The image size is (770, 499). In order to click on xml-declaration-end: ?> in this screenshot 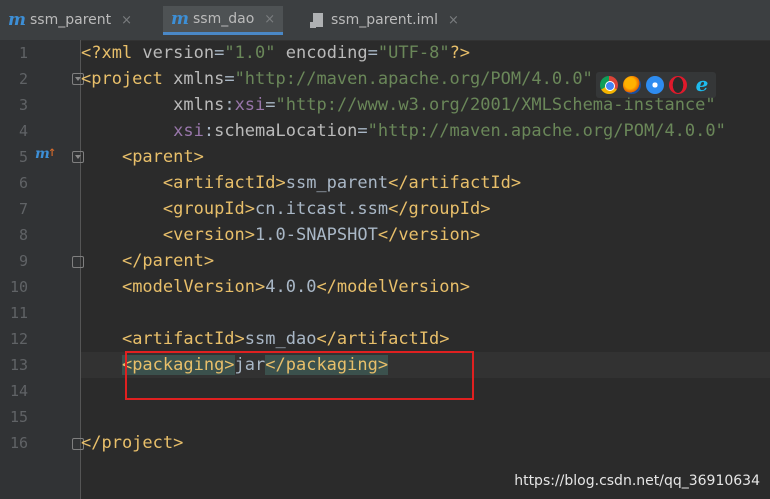, I will do `click(460, 53)`.